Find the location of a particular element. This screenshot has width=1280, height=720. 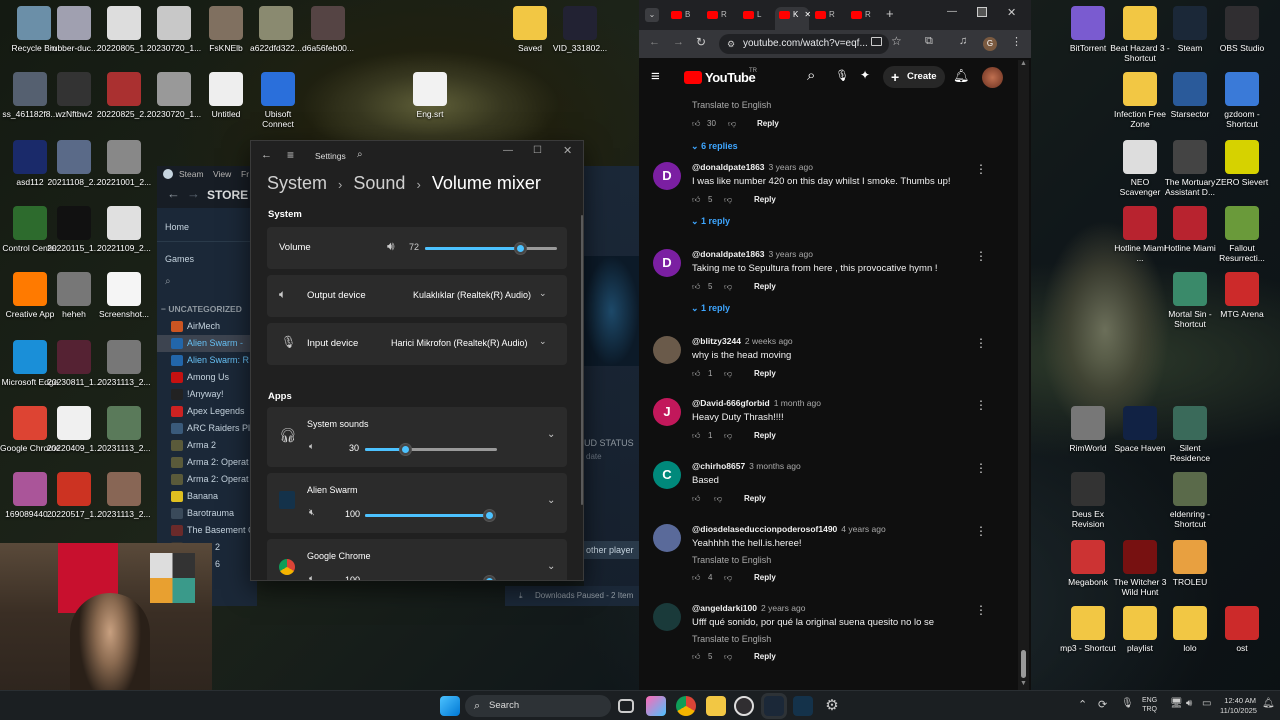

browser-tab: R is located at coordinates (862, 15).